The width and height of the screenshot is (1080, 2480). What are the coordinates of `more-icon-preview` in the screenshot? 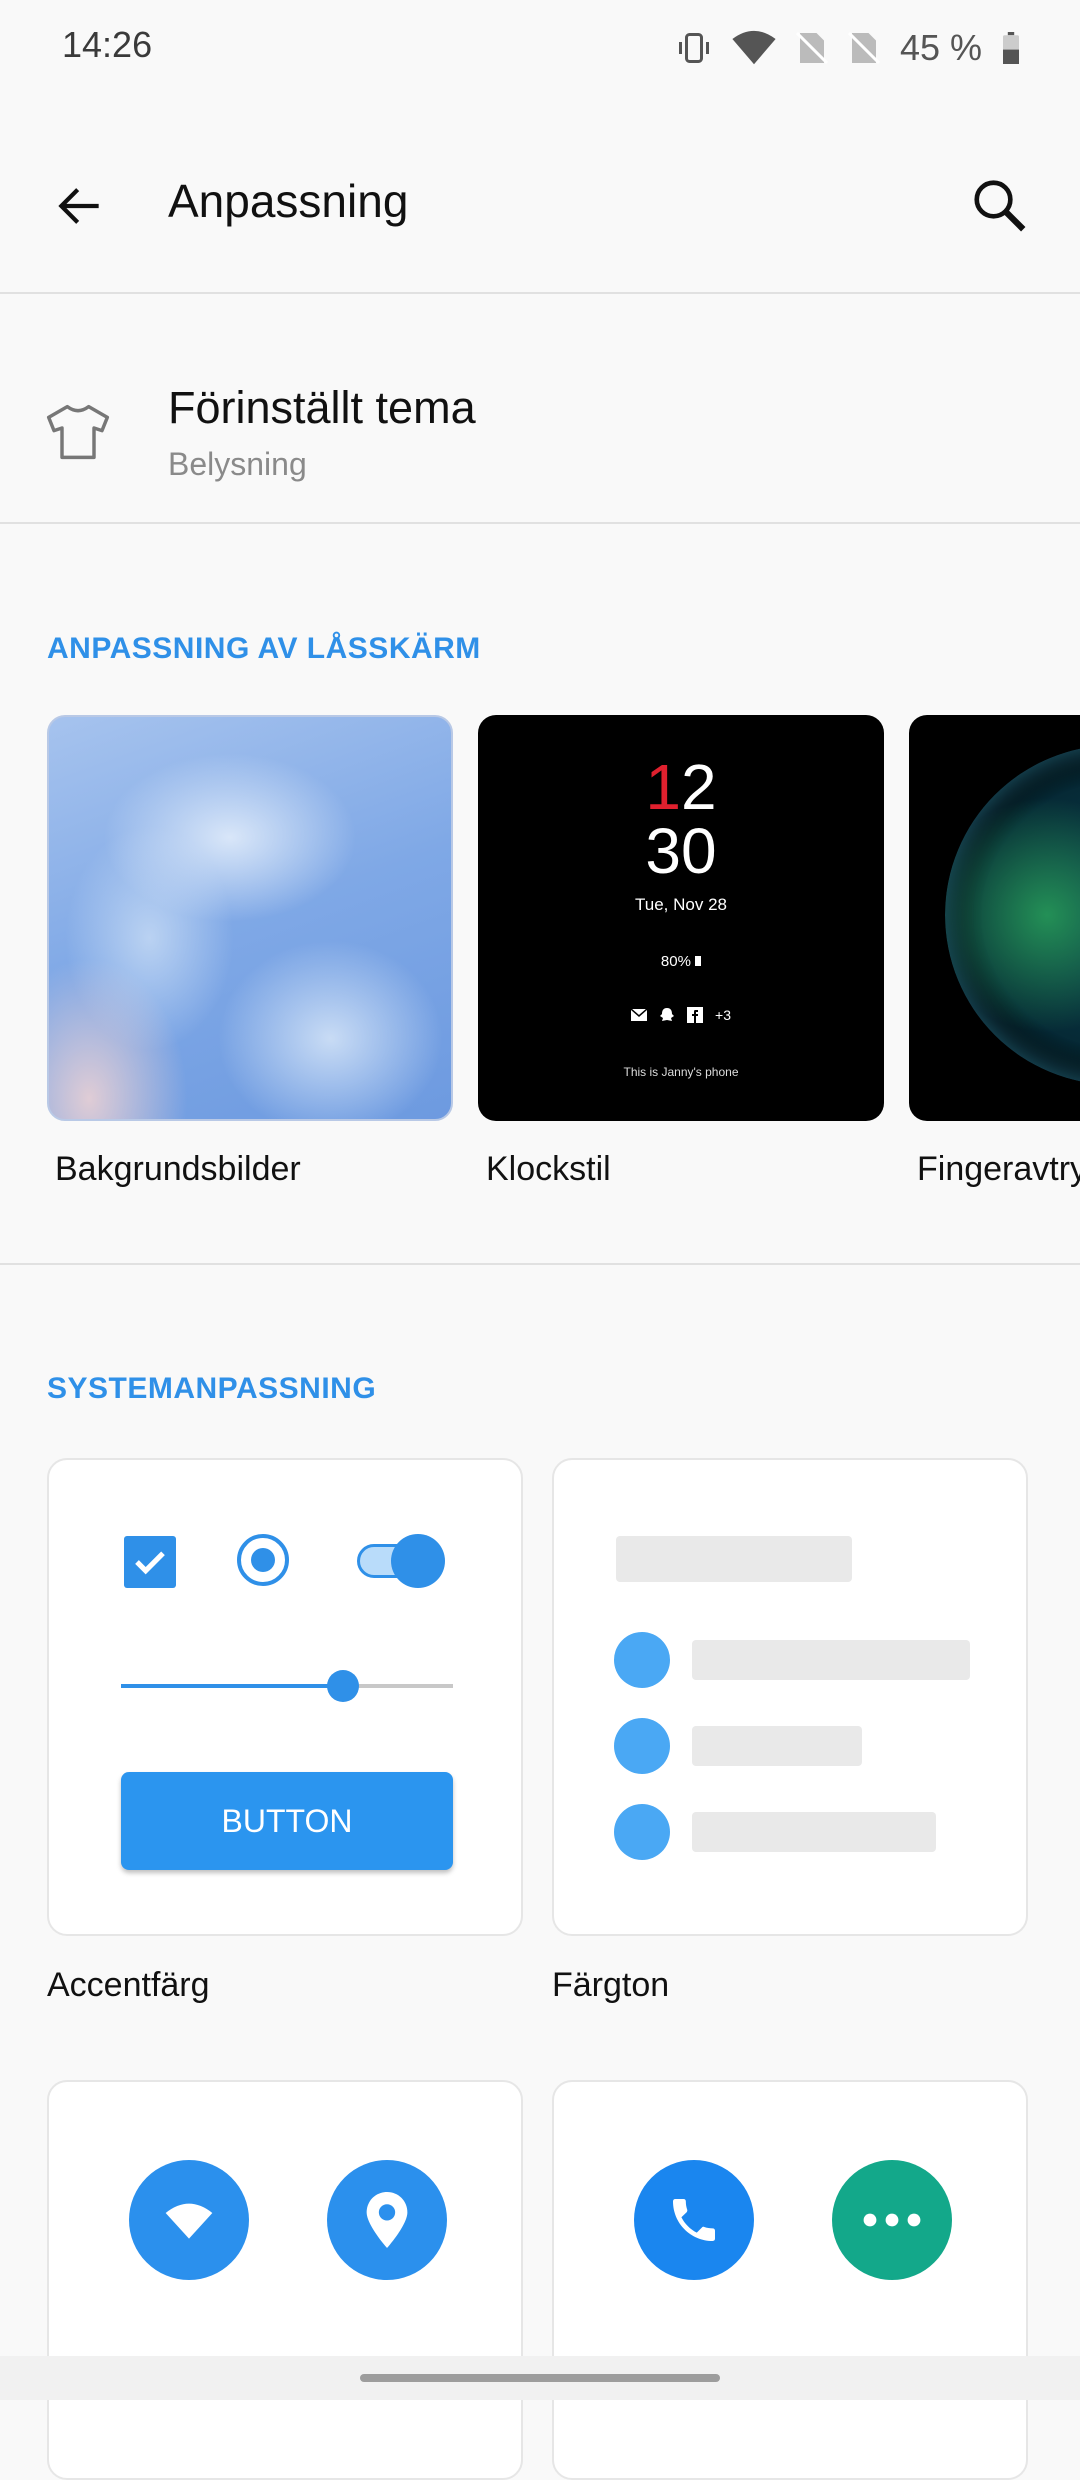 It's located at (892, 2220).